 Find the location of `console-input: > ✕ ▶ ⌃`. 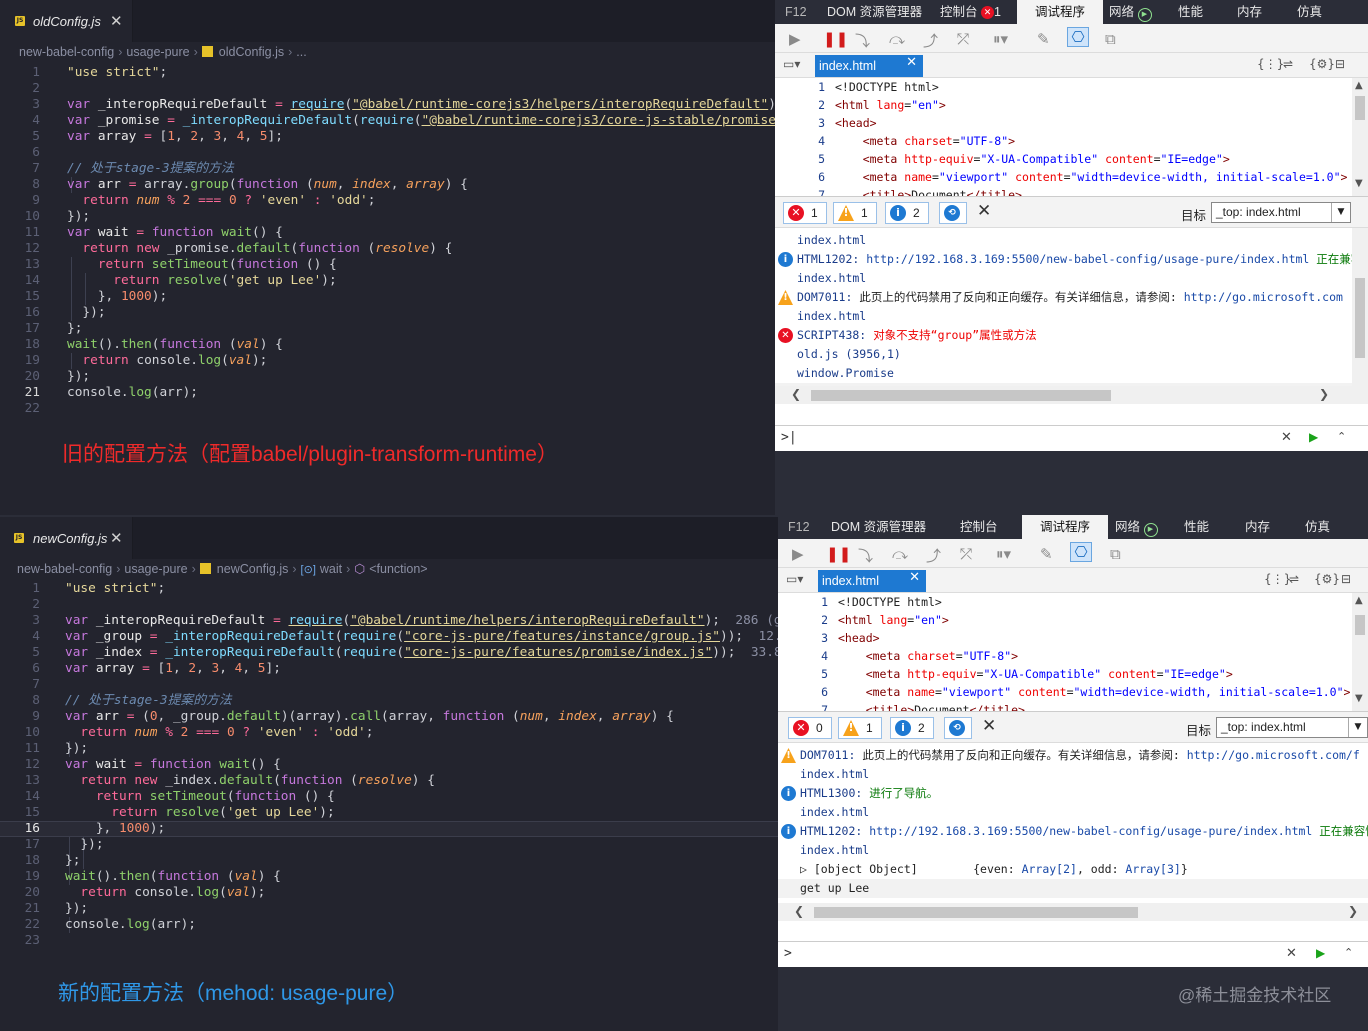

console-input: > ✕ ▶ ⌃ is located at coordinates (1073, 954).